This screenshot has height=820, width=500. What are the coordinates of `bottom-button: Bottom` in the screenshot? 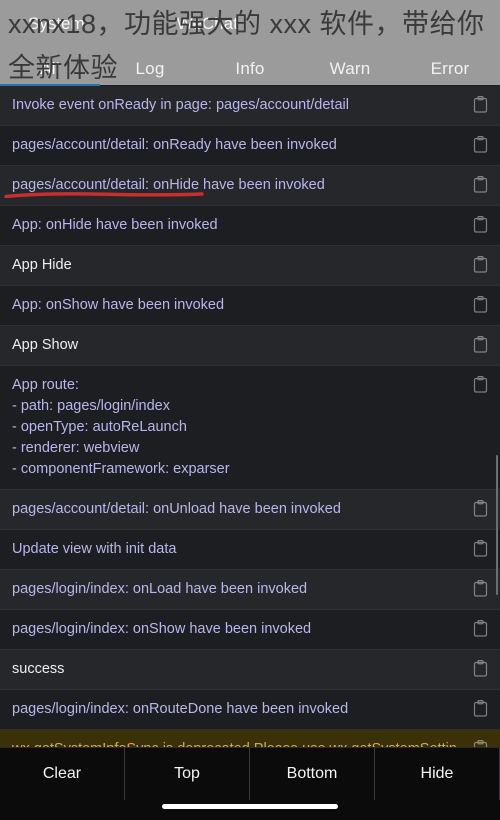 It's located at (312, 774).